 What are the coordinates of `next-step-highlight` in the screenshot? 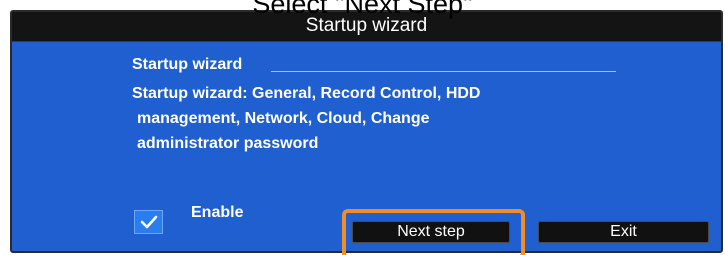 It's located at (433, 232).